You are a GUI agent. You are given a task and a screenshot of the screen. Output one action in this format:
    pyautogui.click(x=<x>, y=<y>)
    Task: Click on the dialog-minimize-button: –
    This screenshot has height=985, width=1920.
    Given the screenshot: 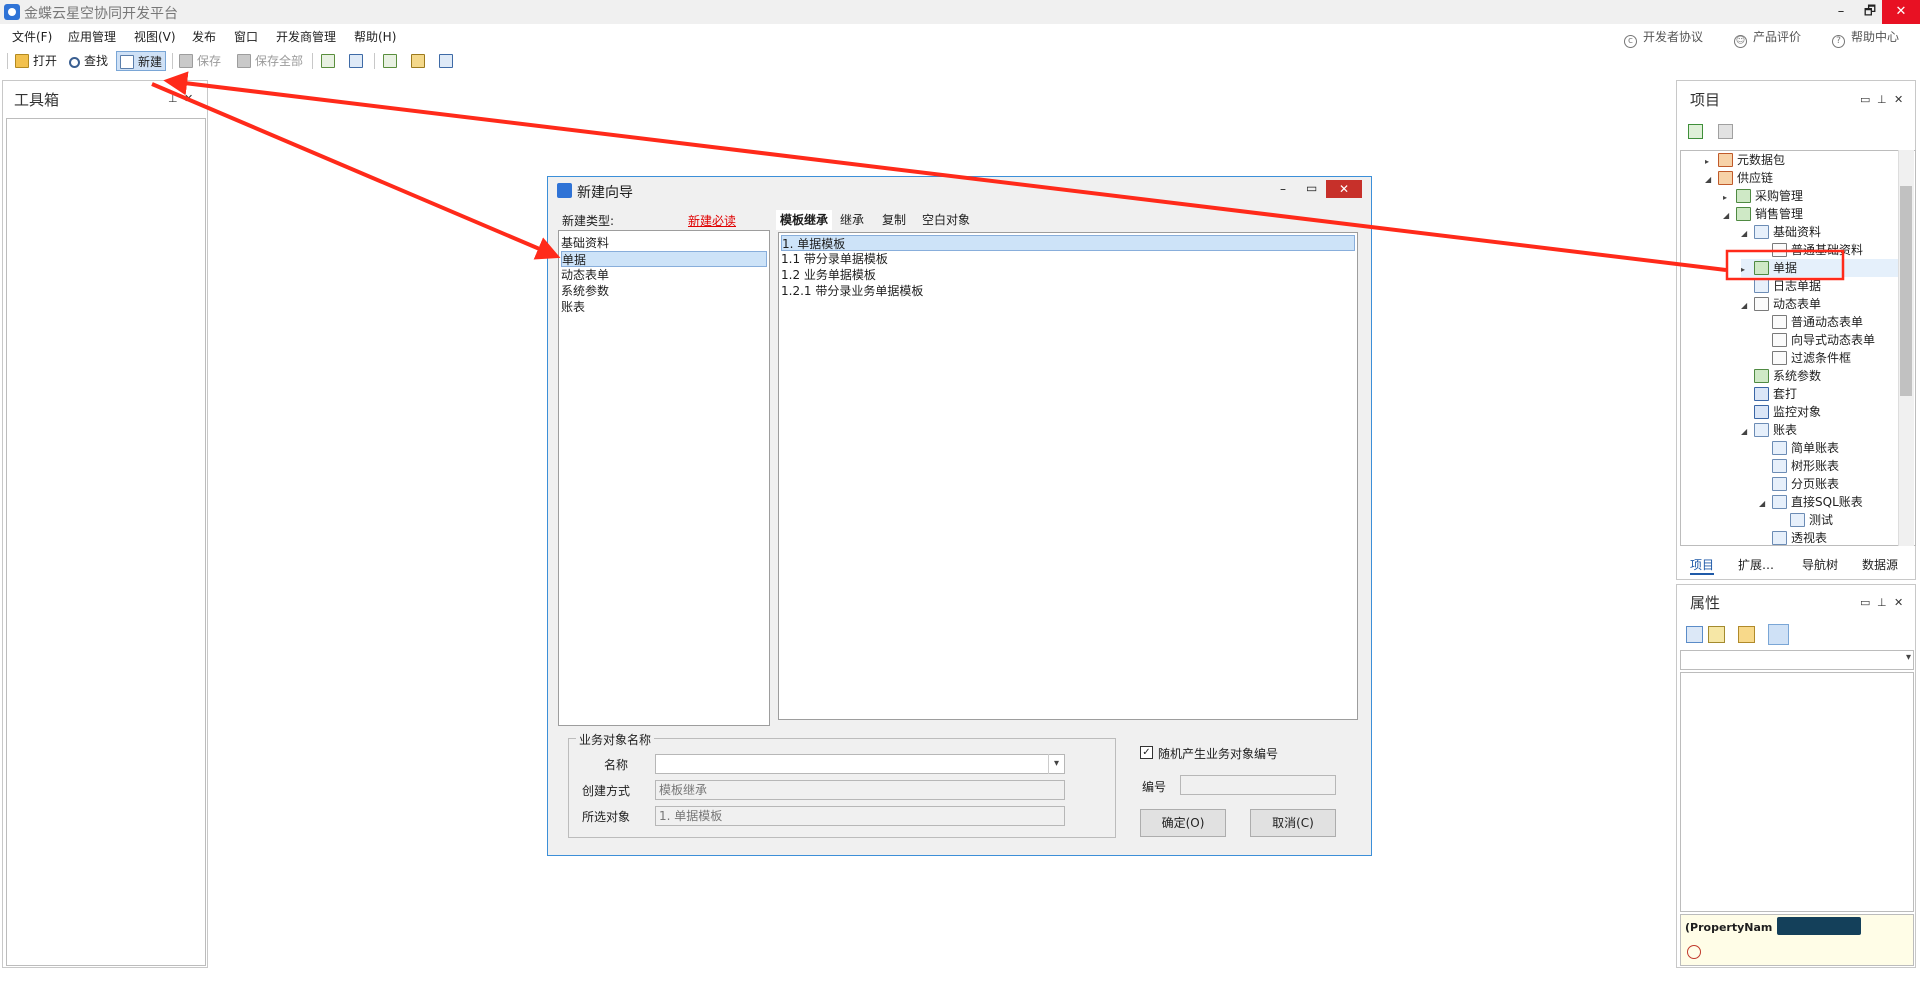 What is the action you would take?
    pyautogui.click(x=1283, y=189)
    